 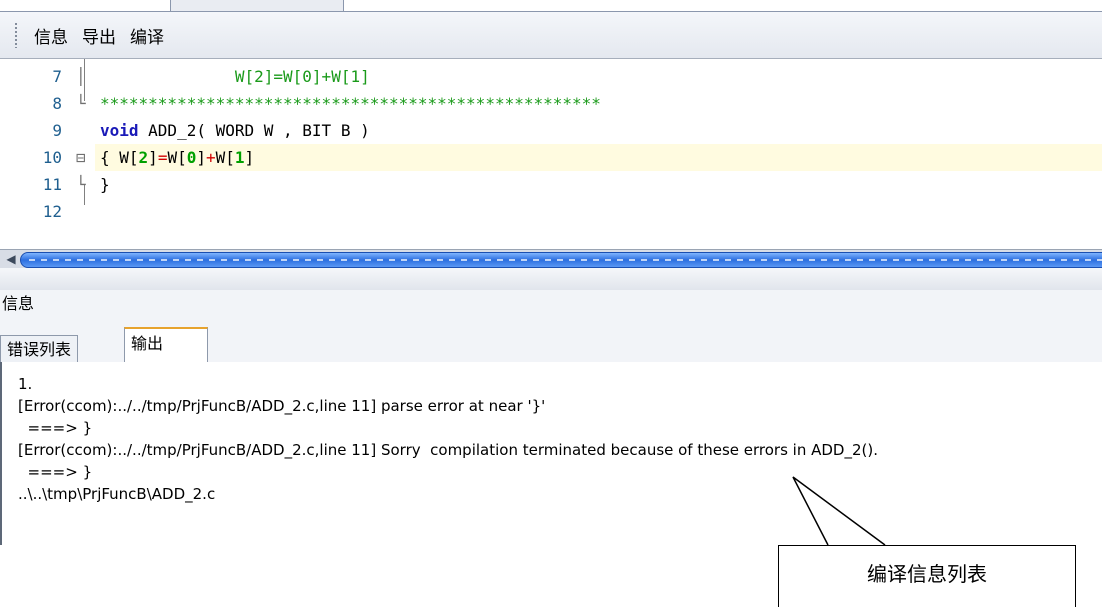 I want to click on callout-pointer, so click(x=839, y=511).